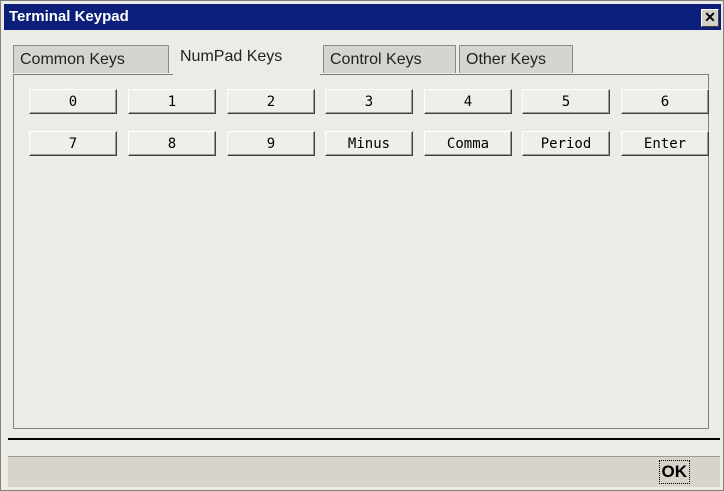  I want to click on tab-label: Other Keys, so click(506, 59).